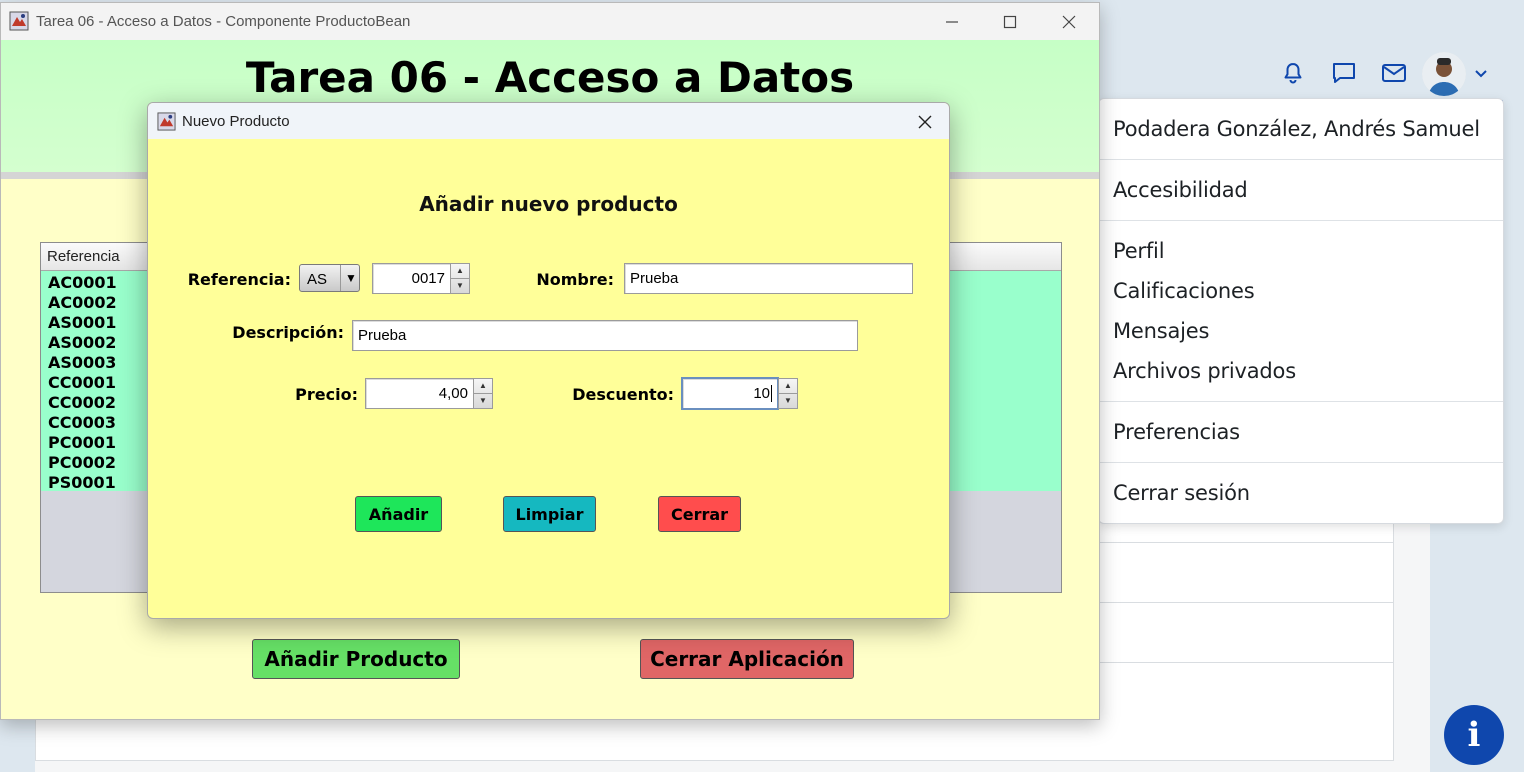  Describe the element at coordinates (605, 335) in the screenshot. I see `descripcion-field: Prueba` at that location.